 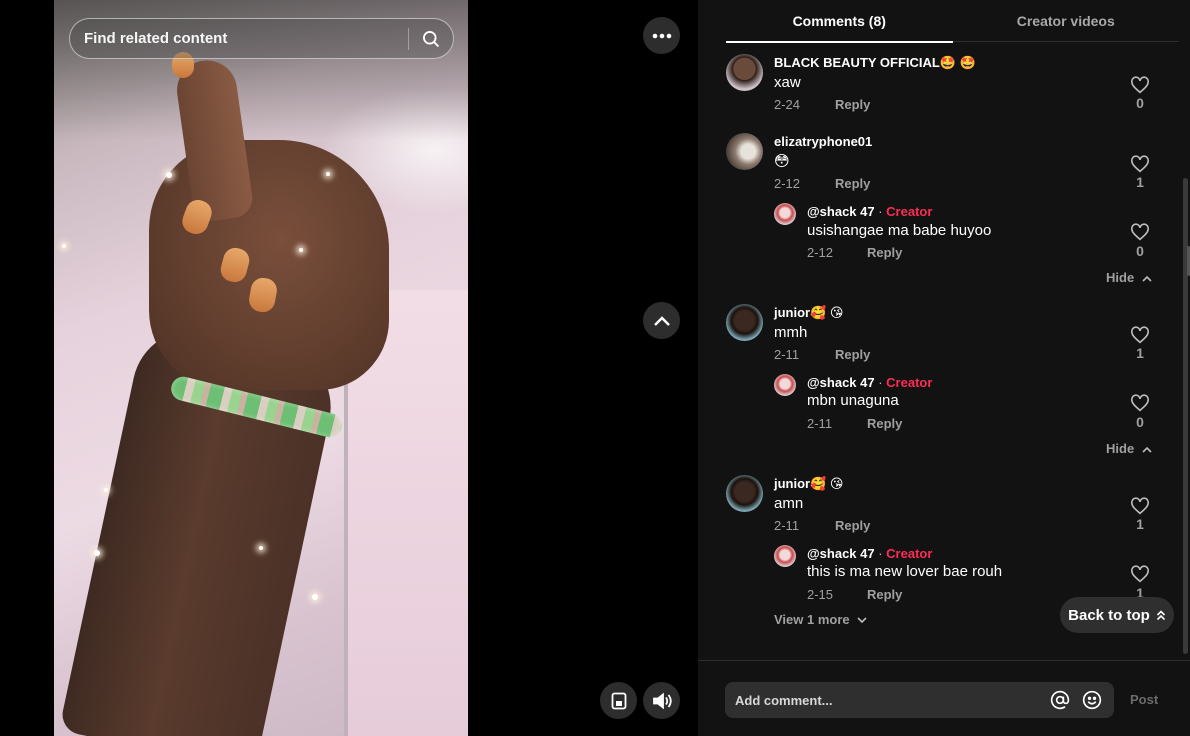 I want to click on comment-text: xaw, so click(x=787, y=82).